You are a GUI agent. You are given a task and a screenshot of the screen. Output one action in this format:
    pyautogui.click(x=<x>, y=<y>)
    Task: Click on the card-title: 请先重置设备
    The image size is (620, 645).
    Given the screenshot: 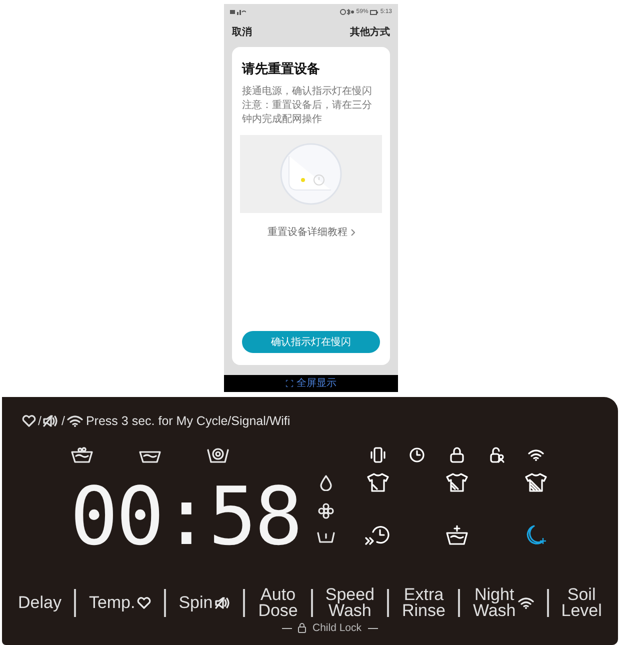 What is the action you would take?
    pyautogui.click(x=281, y=69)
    